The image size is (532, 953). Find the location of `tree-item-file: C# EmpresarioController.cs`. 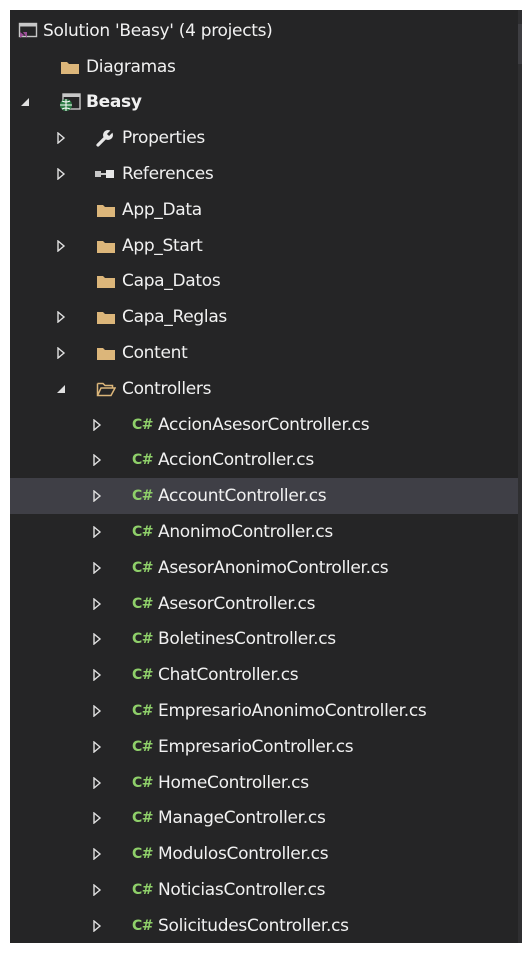

tree-item-file: C# EmpresarioController.cs is located at coordinates (266, 747).